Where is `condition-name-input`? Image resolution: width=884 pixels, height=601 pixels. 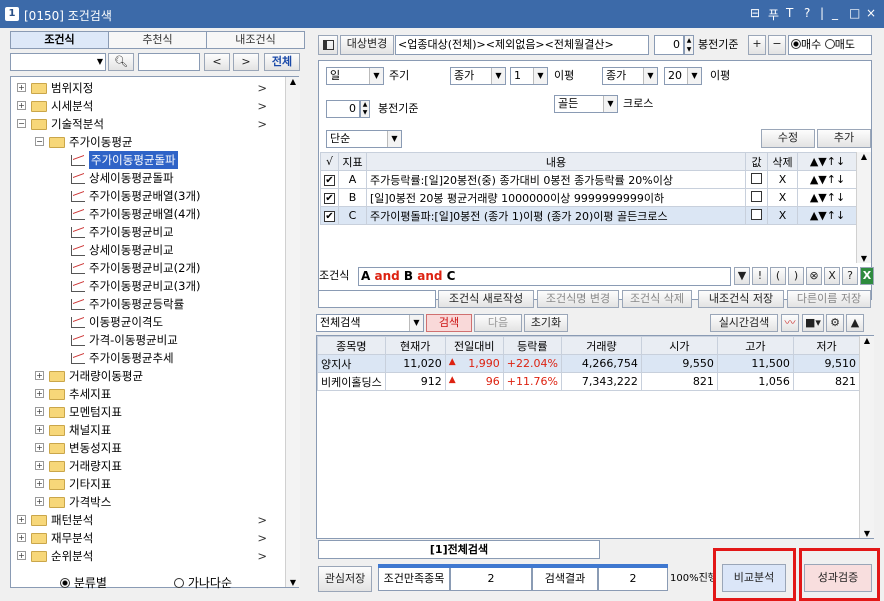 condition-name-input is located at coordinates (377, 299).